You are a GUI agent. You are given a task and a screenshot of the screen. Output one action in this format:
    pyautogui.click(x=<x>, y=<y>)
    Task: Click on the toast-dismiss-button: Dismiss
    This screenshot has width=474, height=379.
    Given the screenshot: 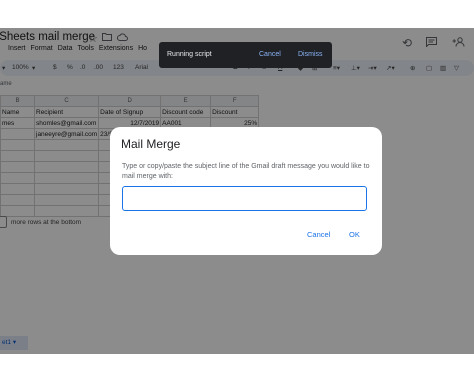 What is the action you would take?
    pyautogui.click(x=310, y=54)
    